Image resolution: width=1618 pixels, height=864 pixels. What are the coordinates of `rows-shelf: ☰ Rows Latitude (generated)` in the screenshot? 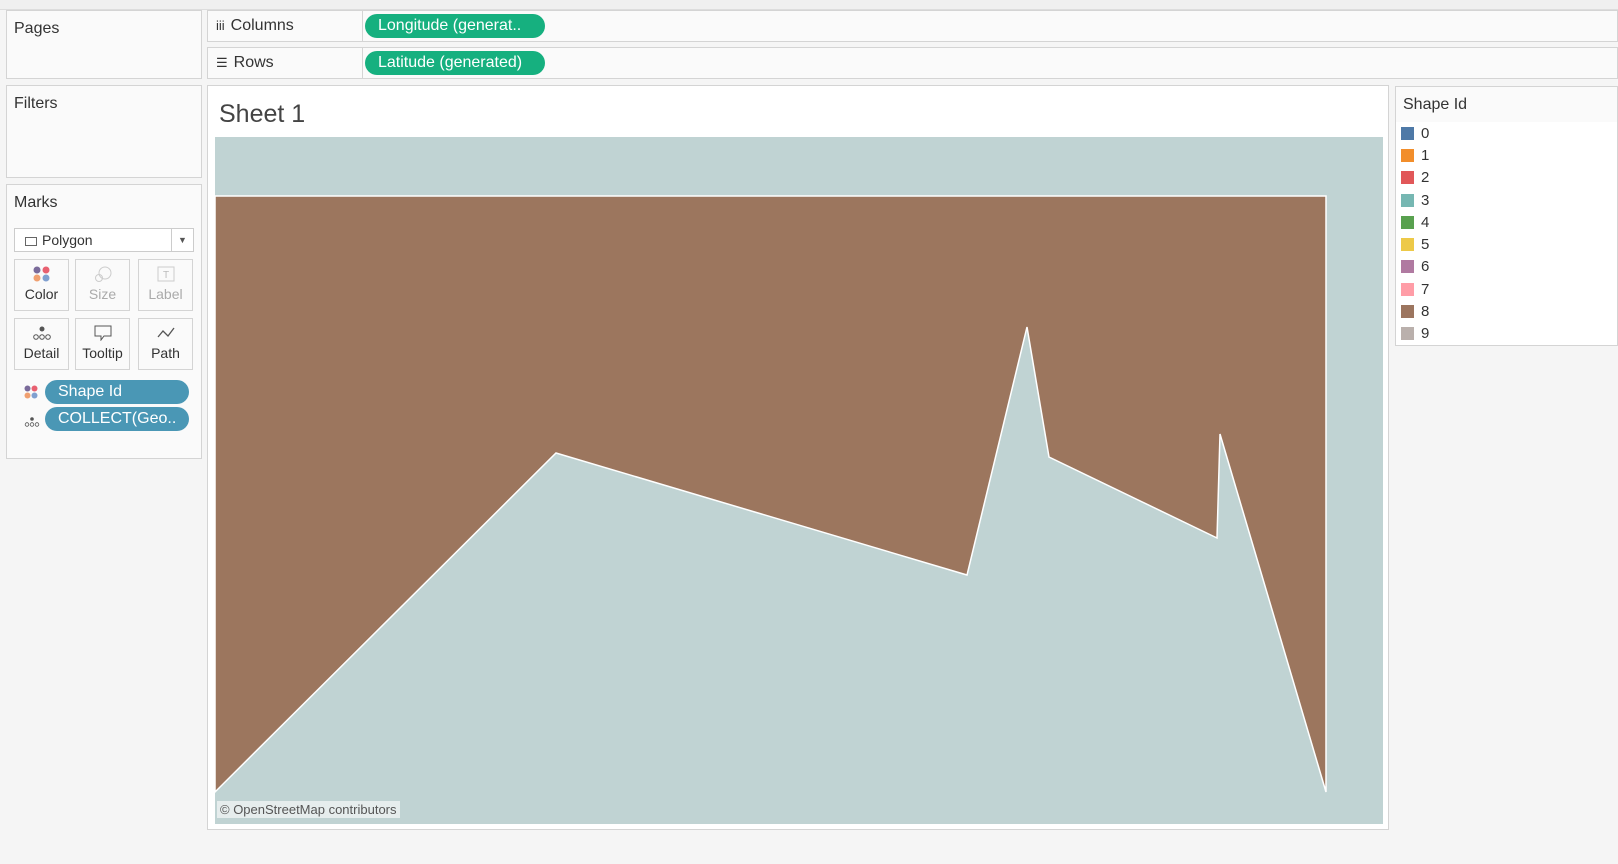 It's located at (912, 63).